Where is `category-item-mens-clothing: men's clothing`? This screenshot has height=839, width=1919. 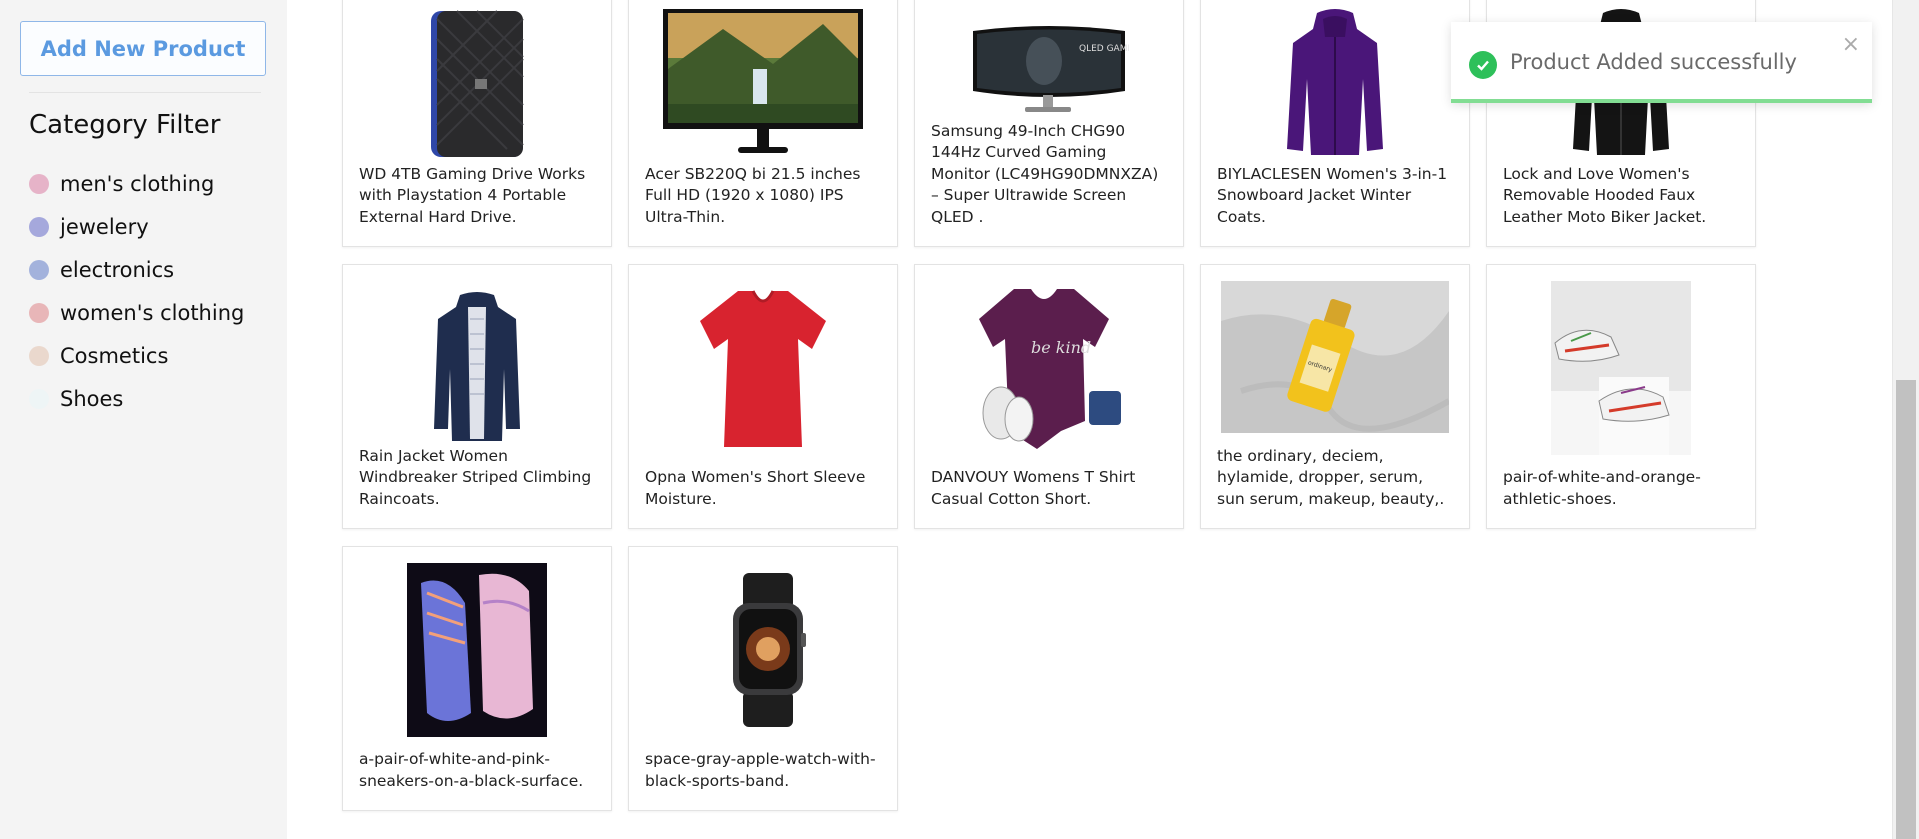 category-item-mens-clothing: men's clothing is located at coordinates (136, 183).